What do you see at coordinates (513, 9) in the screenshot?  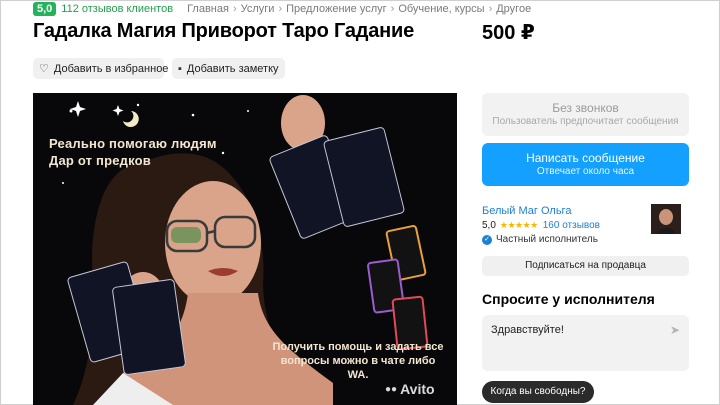 I see `breadcrumb-other: Другое` at bounding box center [513, 9].